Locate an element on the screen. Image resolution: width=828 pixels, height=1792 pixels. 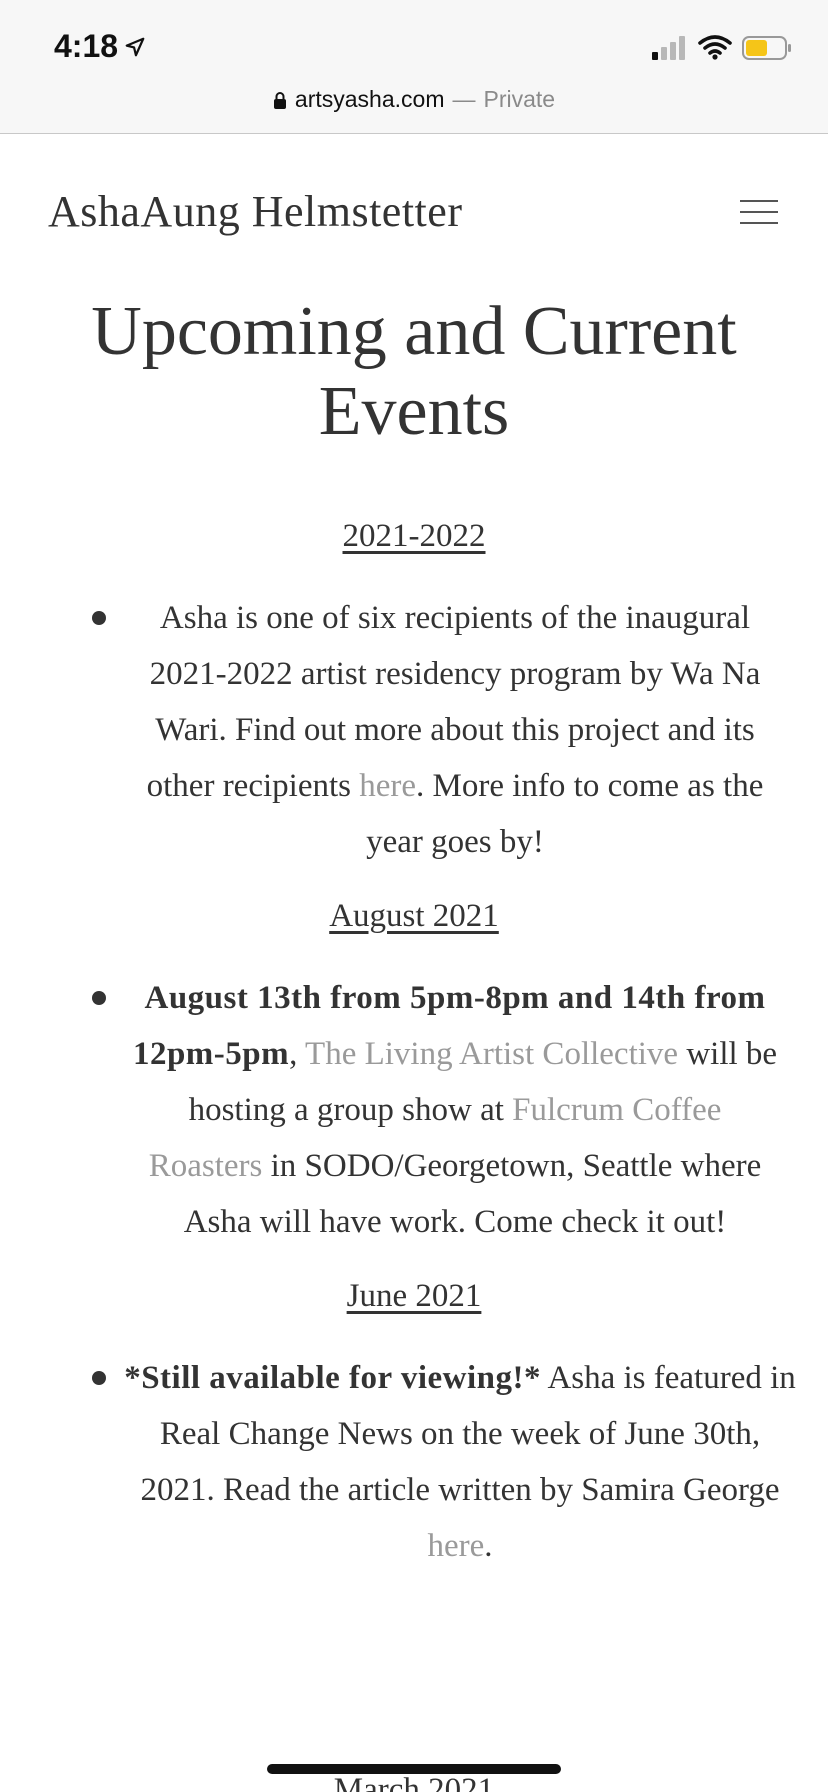
event-text-part: . is located at coordinates (488, 1546).